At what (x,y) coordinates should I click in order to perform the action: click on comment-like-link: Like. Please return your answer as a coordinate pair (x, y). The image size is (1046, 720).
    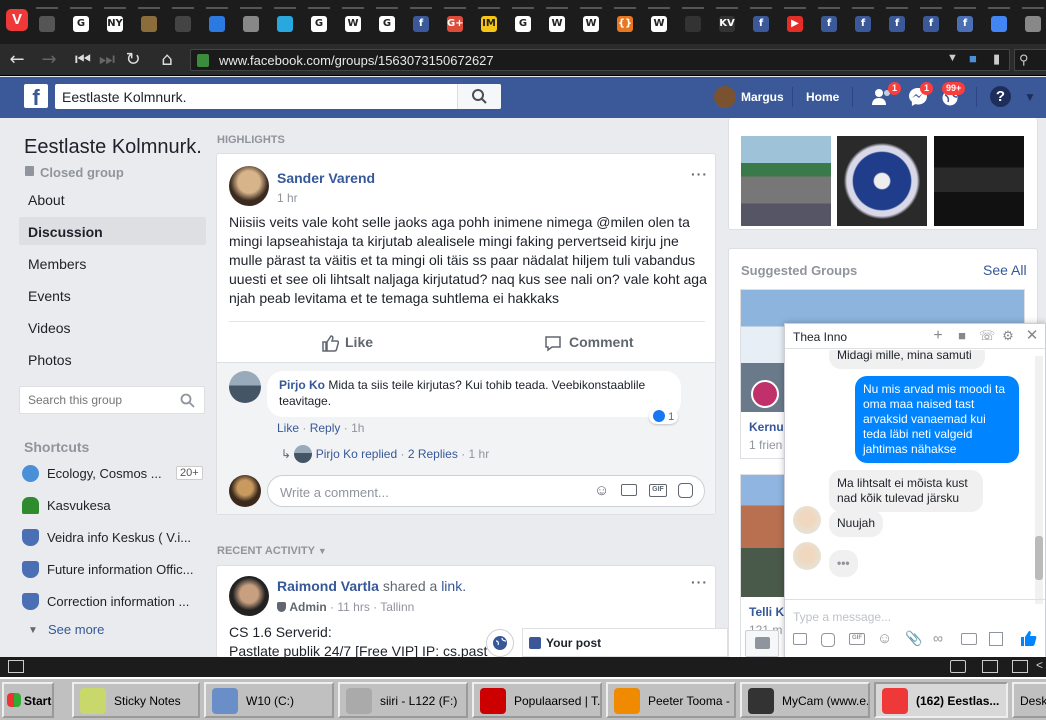
    Looking at the image, I should click on (288, 428).